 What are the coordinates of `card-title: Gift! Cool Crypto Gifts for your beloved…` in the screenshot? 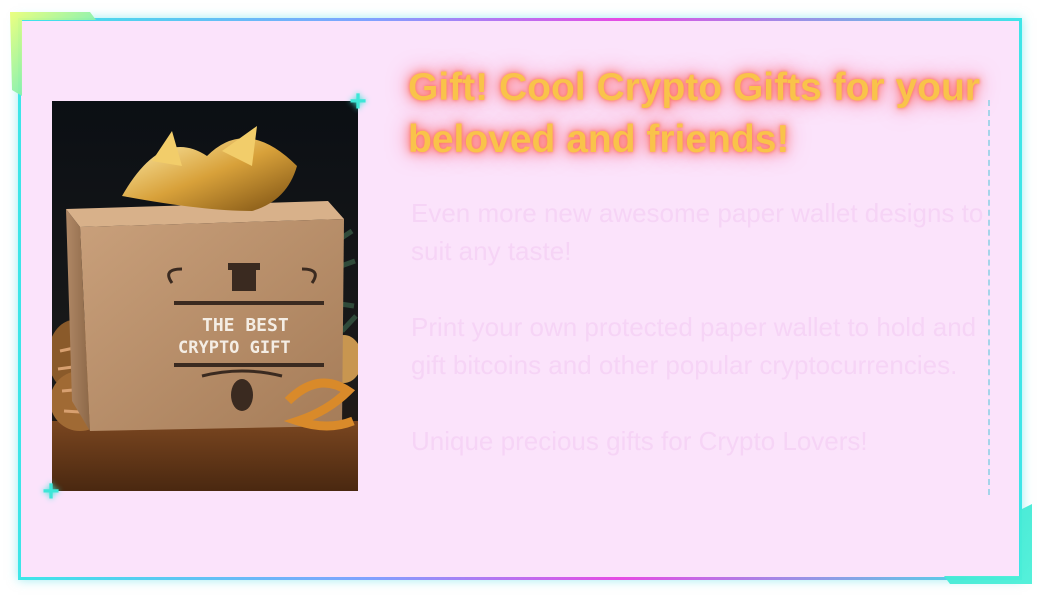 It's located at (694, 113).